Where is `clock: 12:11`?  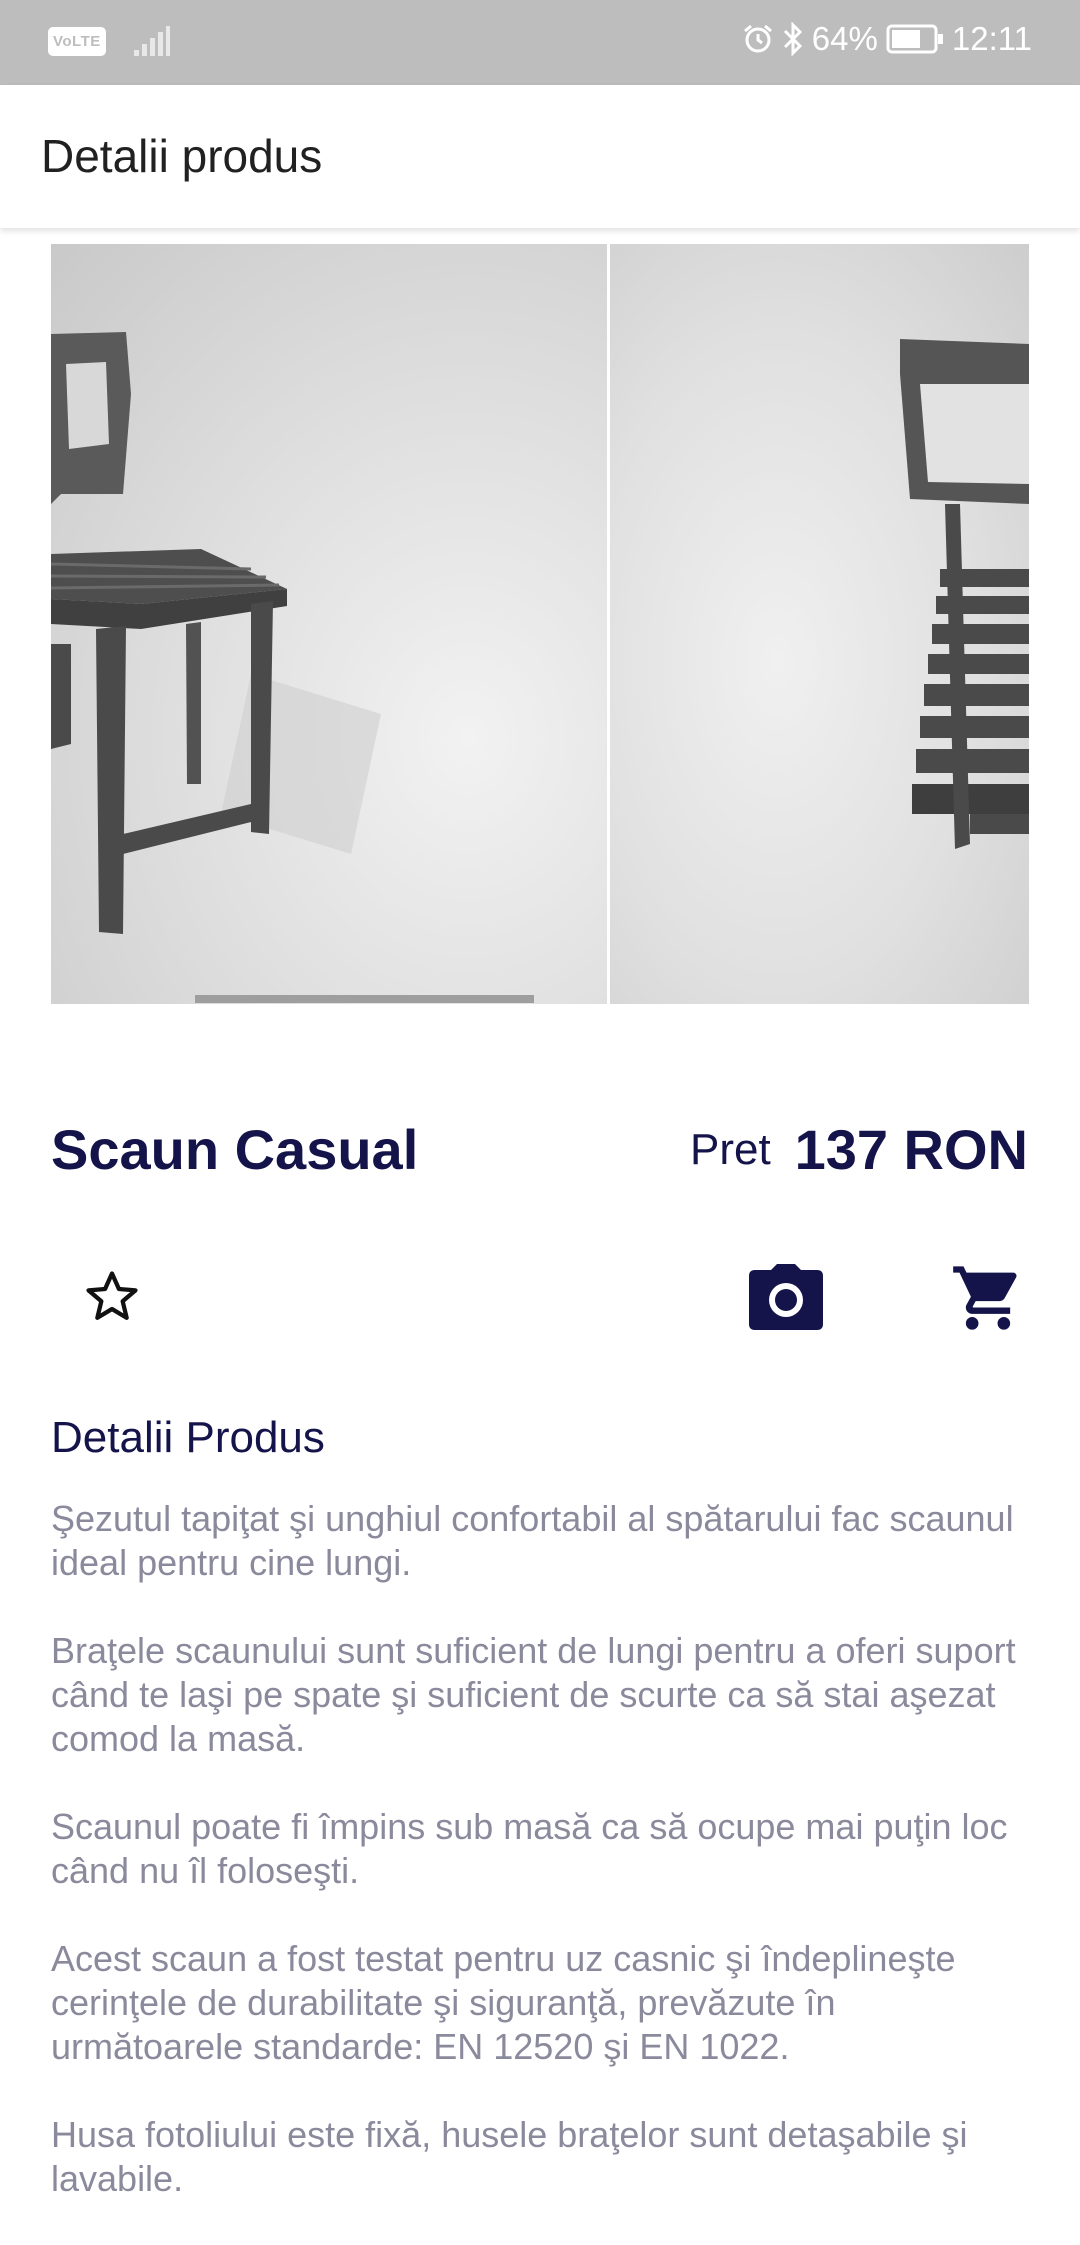 clock: 12:11 is located at coordinates (991, 38).